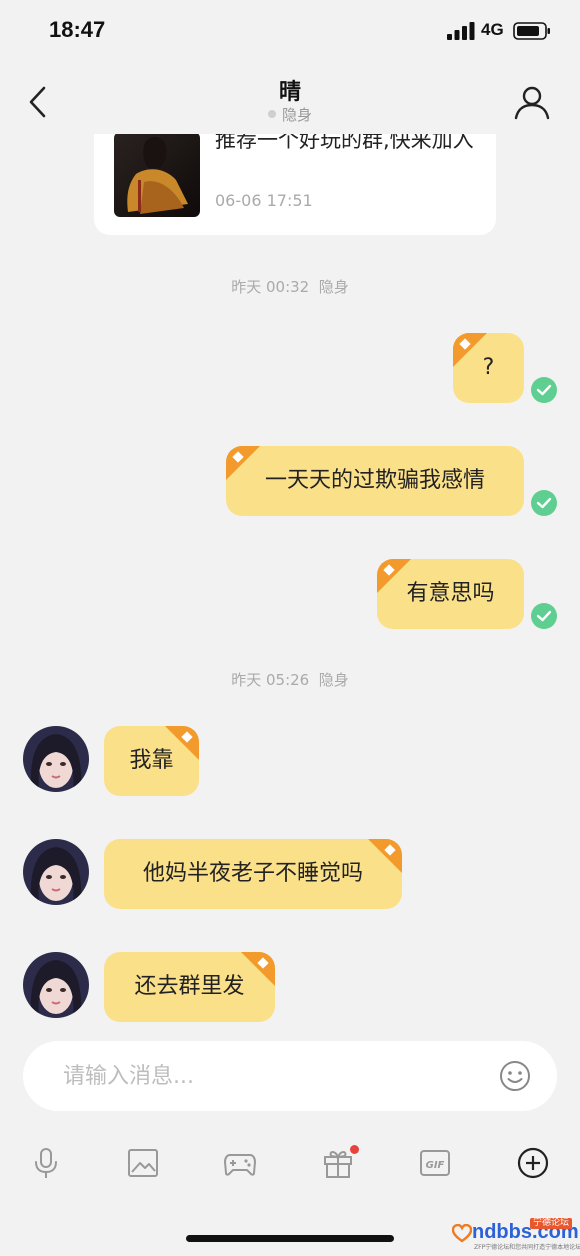 Image resolution: width=580 pixels, height=1256 pixels. What do you see at coordinates (240, 1163) in the screenshot?
I see `game-icon` at bounding box center [240, 1163].